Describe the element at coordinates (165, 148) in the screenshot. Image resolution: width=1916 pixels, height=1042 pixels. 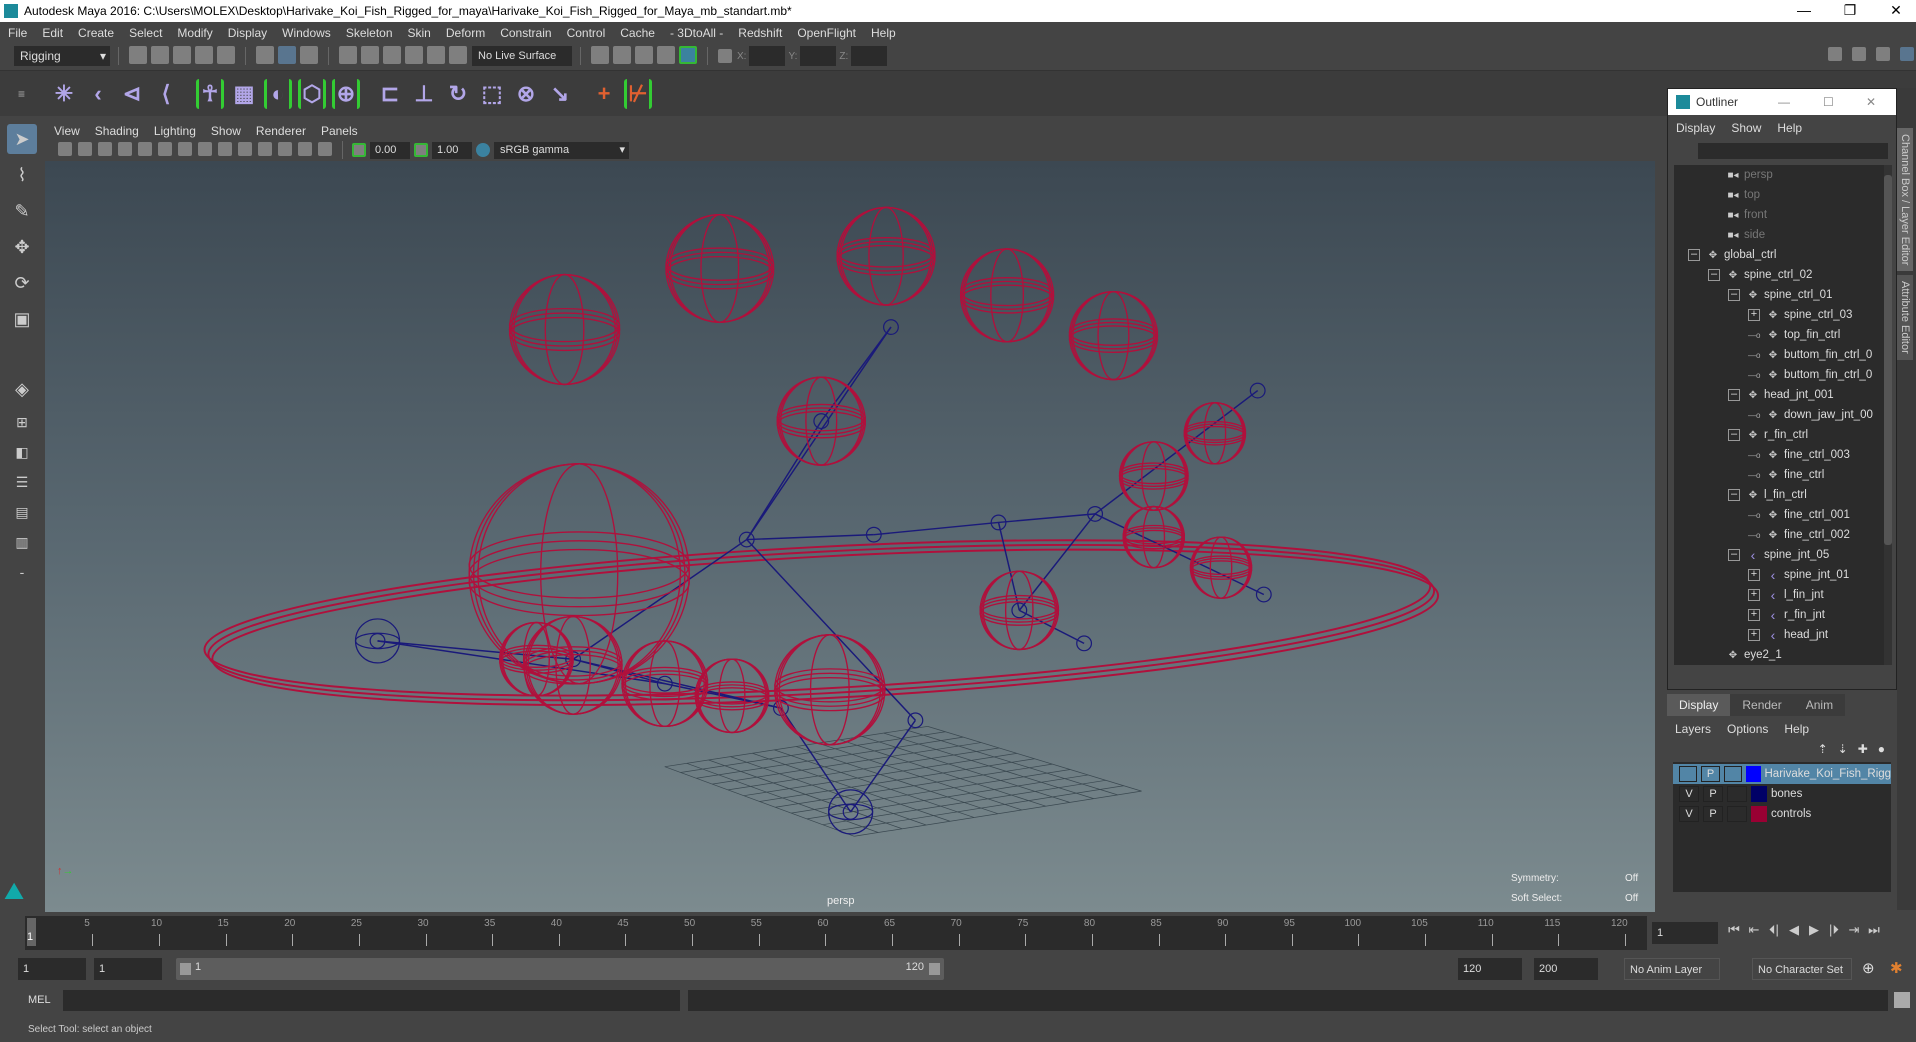
I see `film-gate-icon` at that location.